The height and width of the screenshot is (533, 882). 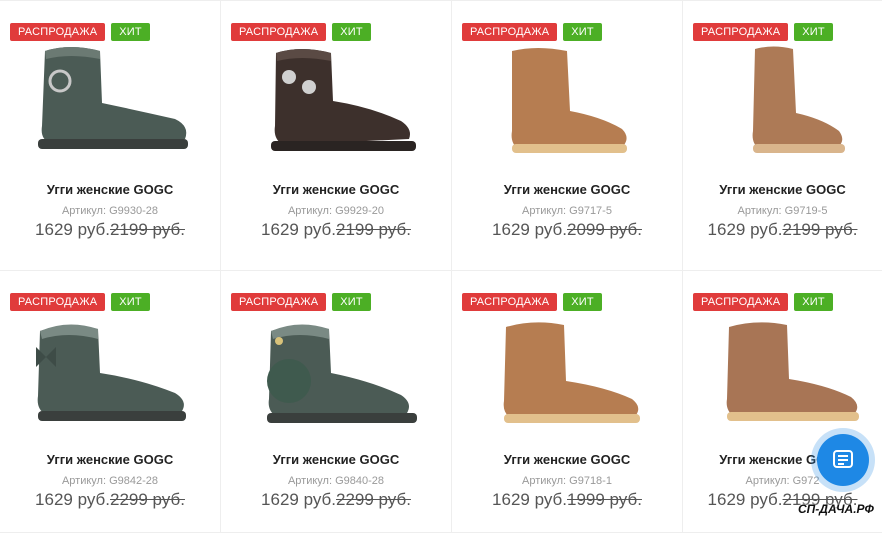 I want to click on chat-button, so click(x=843, y=460).